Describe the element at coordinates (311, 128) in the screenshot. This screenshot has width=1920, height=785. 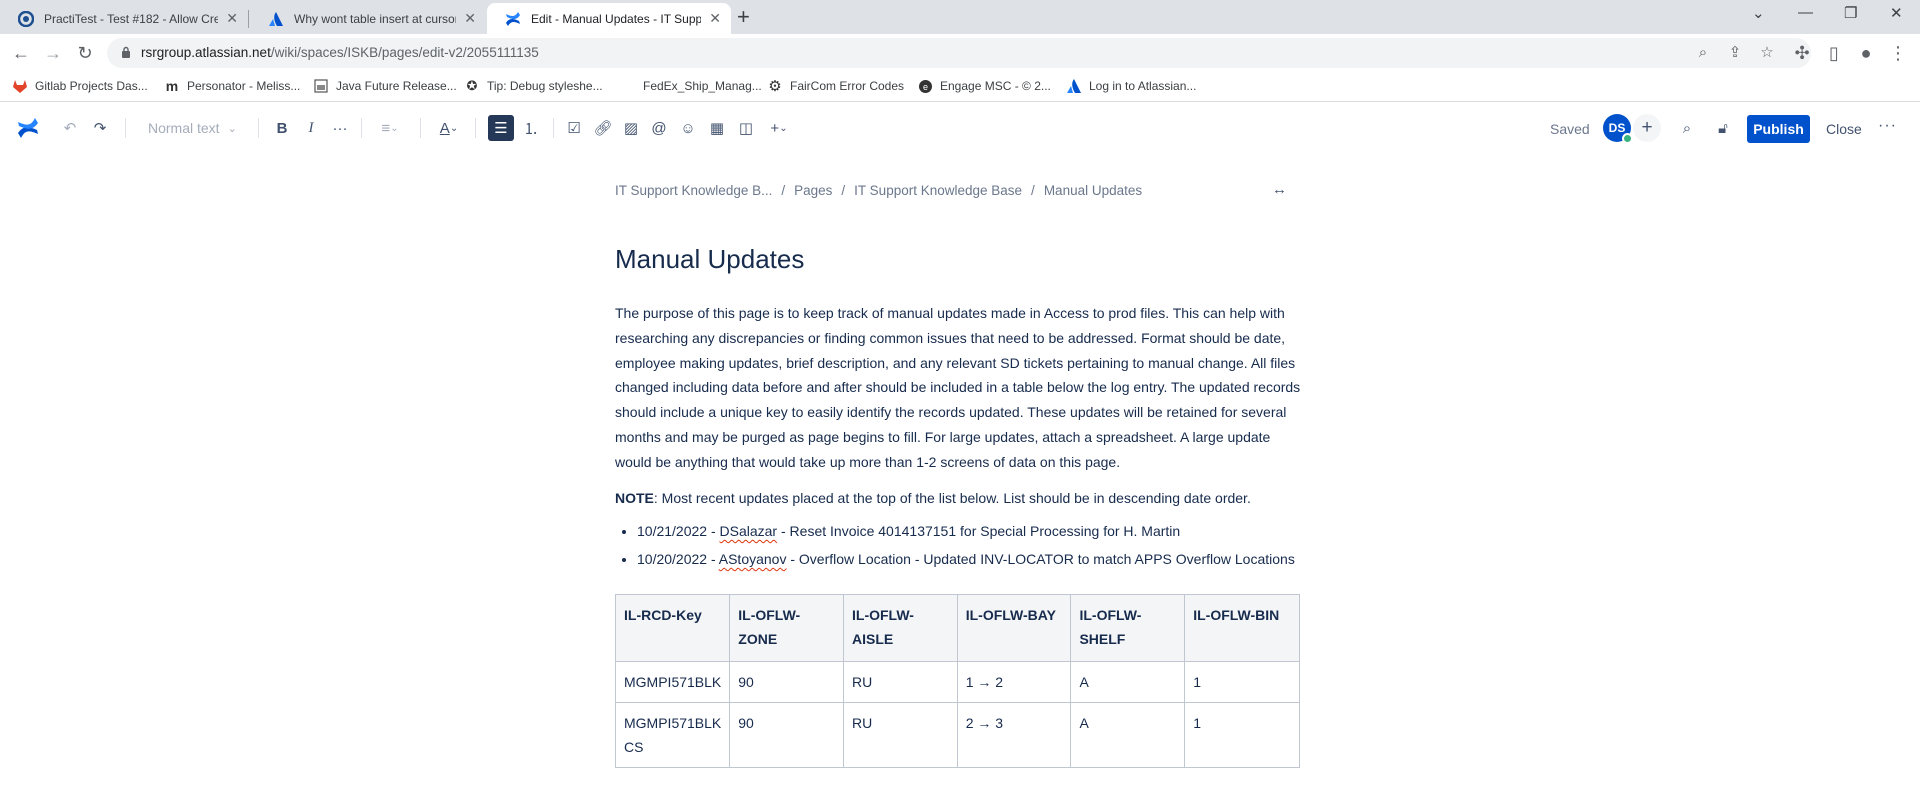
I see `italic-icon: I` at that location.